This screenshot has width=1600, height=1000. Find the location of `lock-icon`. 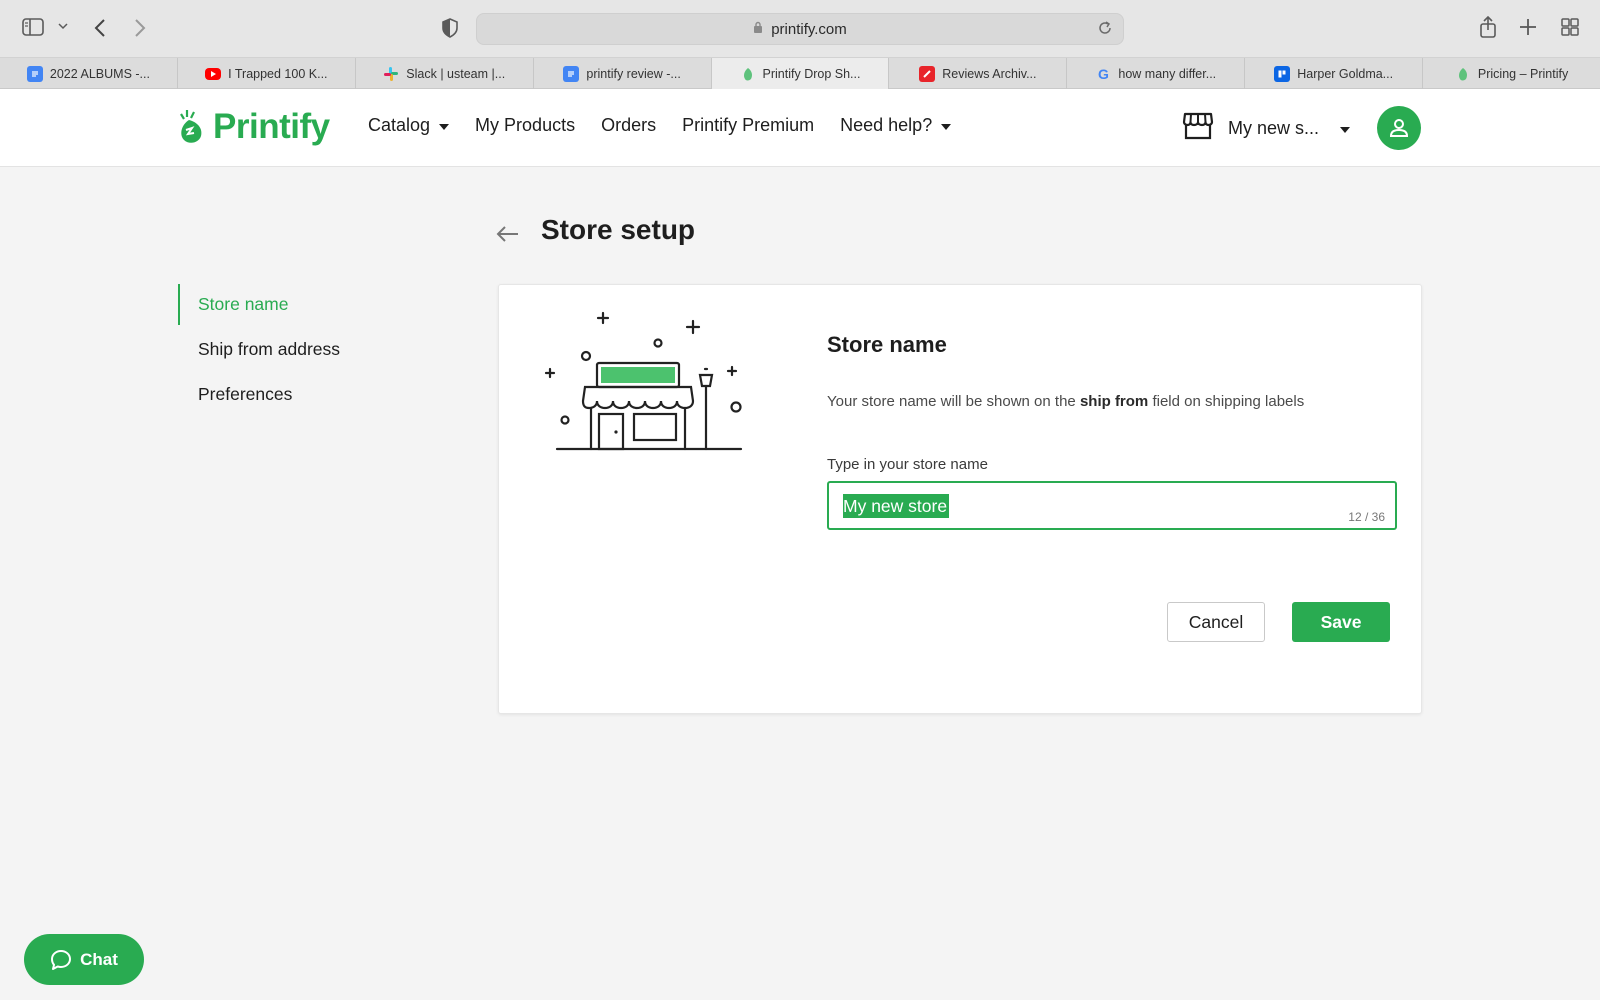

lock-icon is located at coordinates (758, 29).